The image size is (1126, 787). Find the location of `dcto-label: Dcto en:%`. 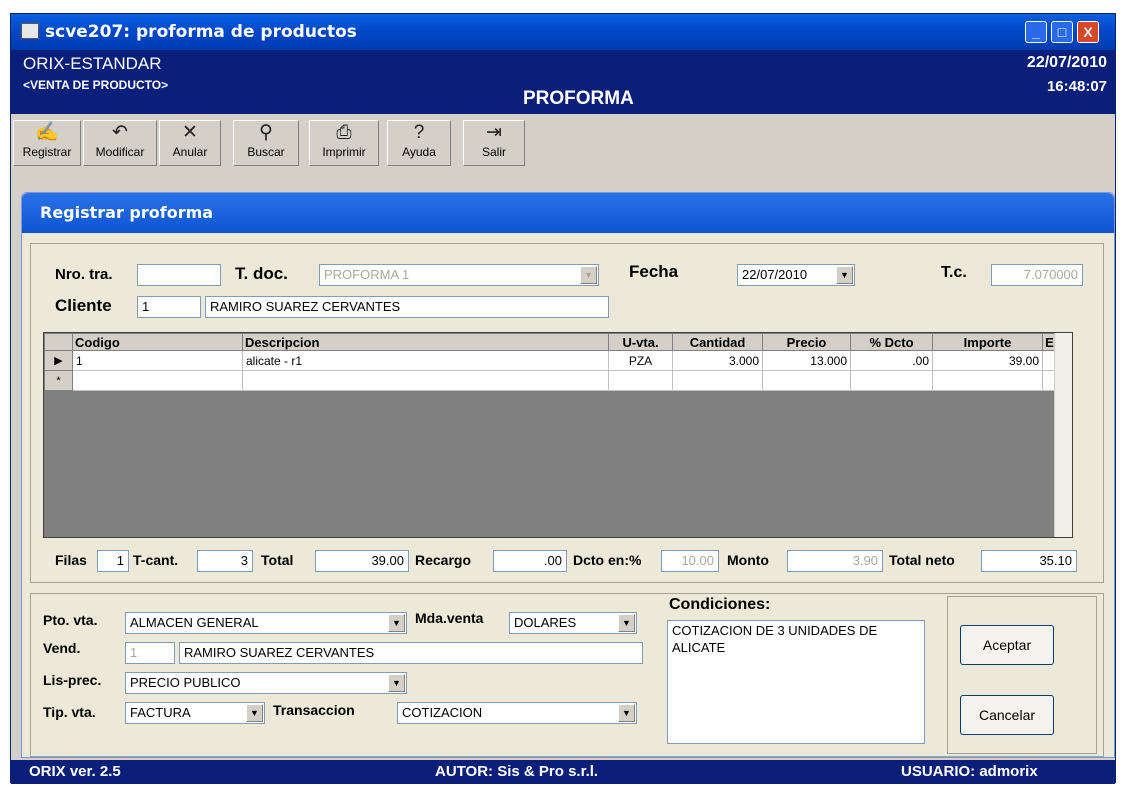

dcto-label: Dcto en:% is located at coordinates (607, 560).